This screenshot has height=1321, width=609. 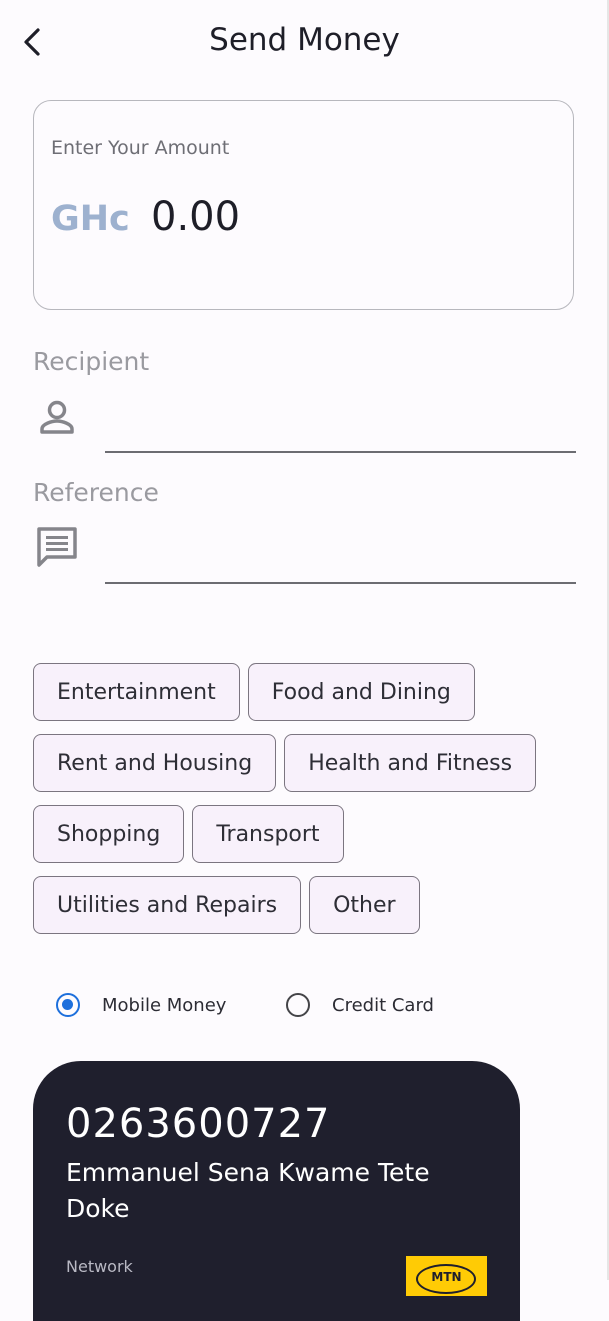 I want to click on mtn-logo: MTN, so click(x=446, y=1276).